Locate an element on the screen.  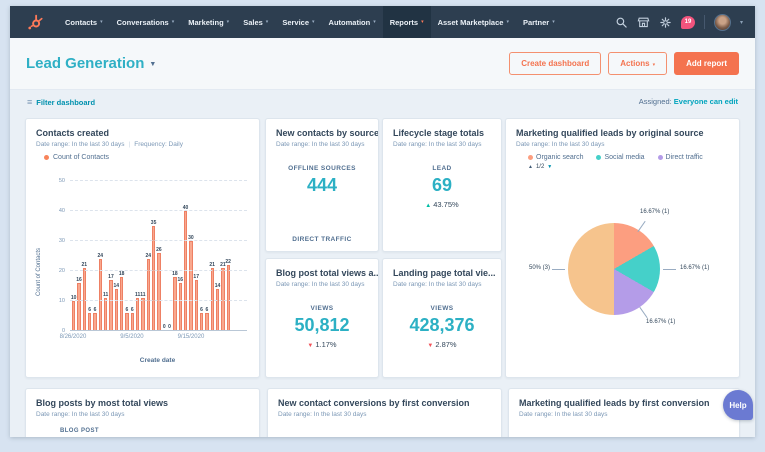
bar-value-label: 17 is located at coordinates (196, 277).